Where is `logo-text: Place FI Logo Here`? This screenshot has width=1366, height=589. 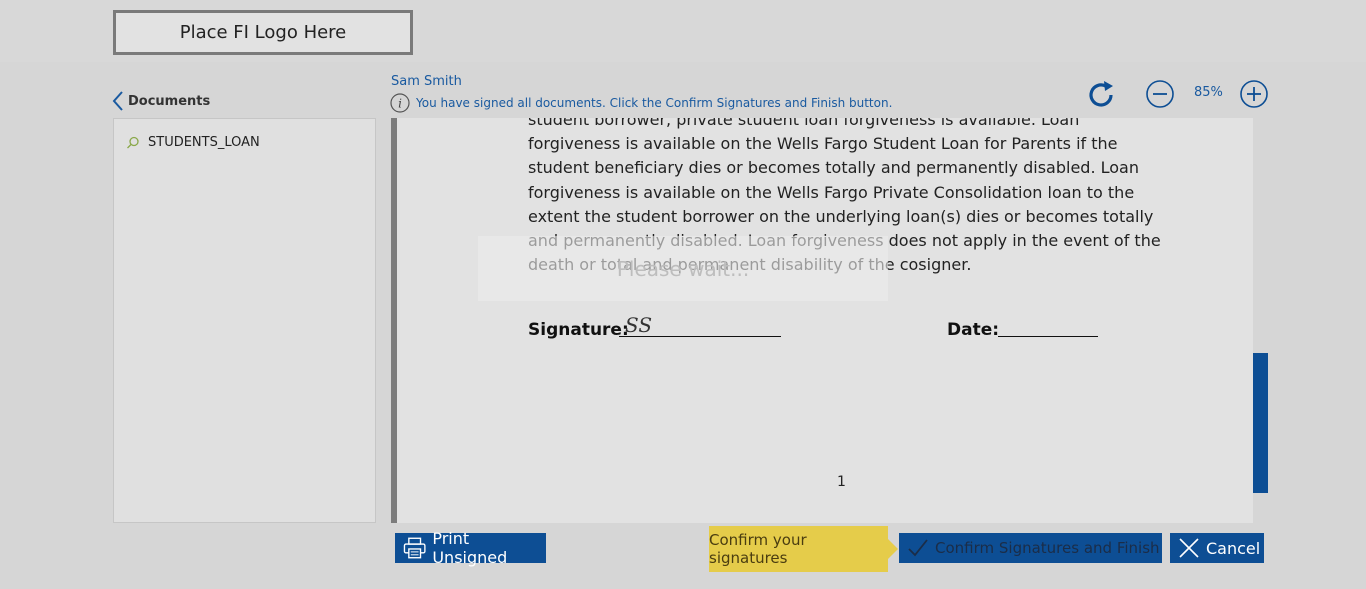 logo-text: Place FI Logo Here is located at coordinates (263, 32).